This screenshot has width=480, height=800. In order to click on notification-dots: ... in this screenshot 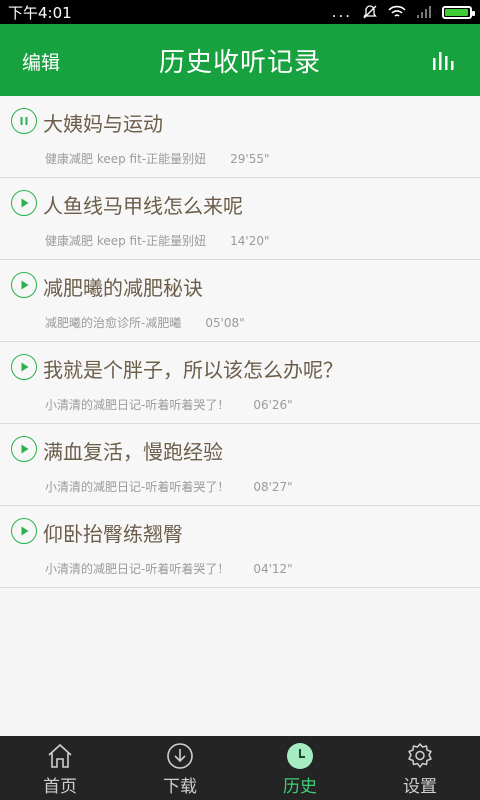, I will do `click(341, 12)`.